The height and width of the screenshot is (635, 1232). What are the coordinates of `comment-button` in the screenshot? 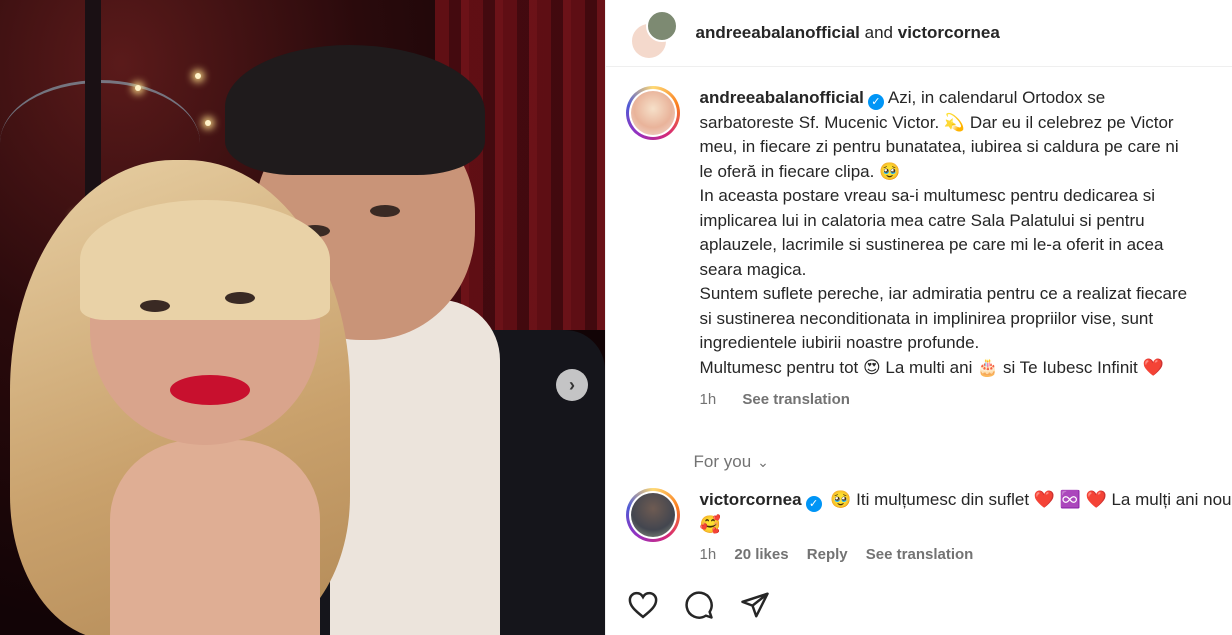 It's located at (699, 605).